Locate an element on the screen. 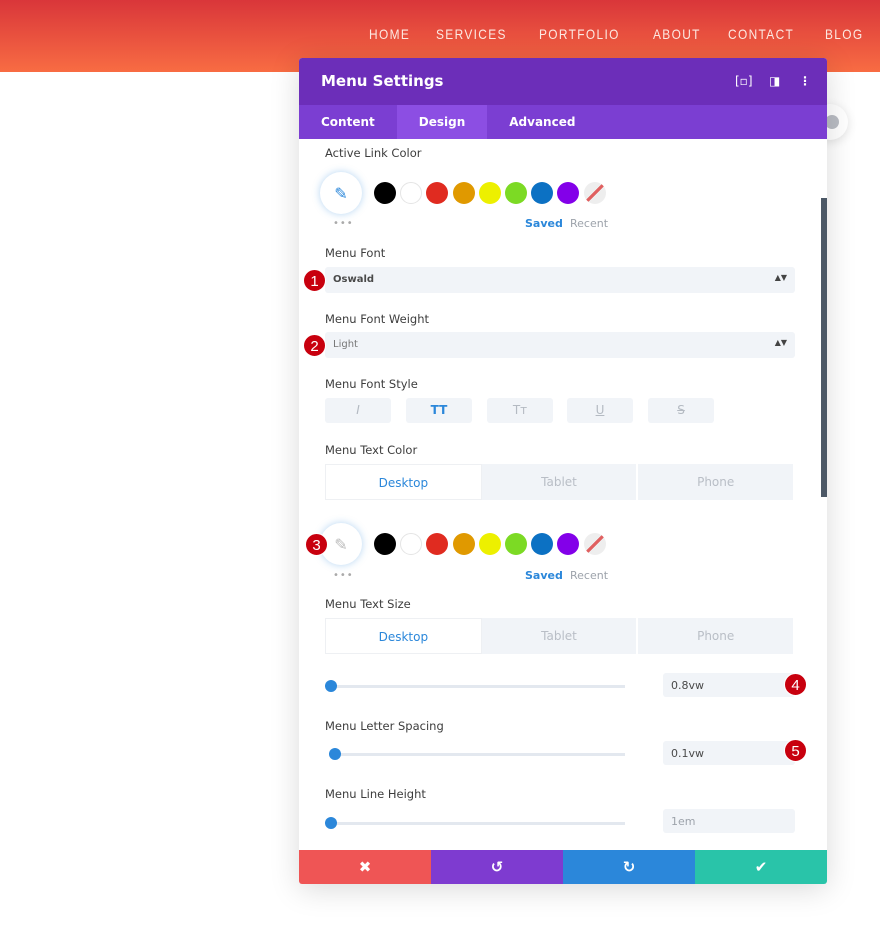 This screenshot has height=927, width=880. menu-font-weight-select: Light ▲▼ is located at coordinates (560, 345).